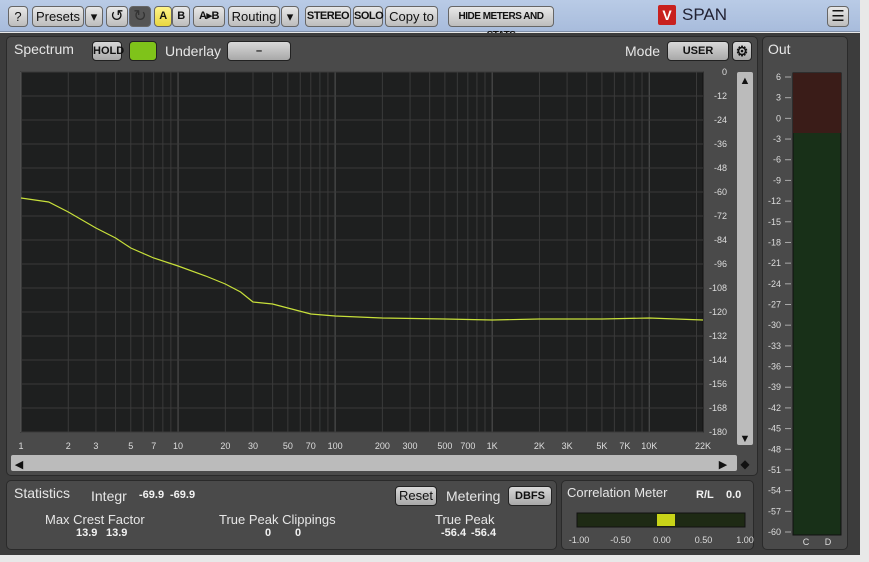 This screenshot has width=869, height=562. What do you see at coordinates (328, 16) in the screenshot?
I see `stereo-button: STEREO` at bounding box center [328, 16].